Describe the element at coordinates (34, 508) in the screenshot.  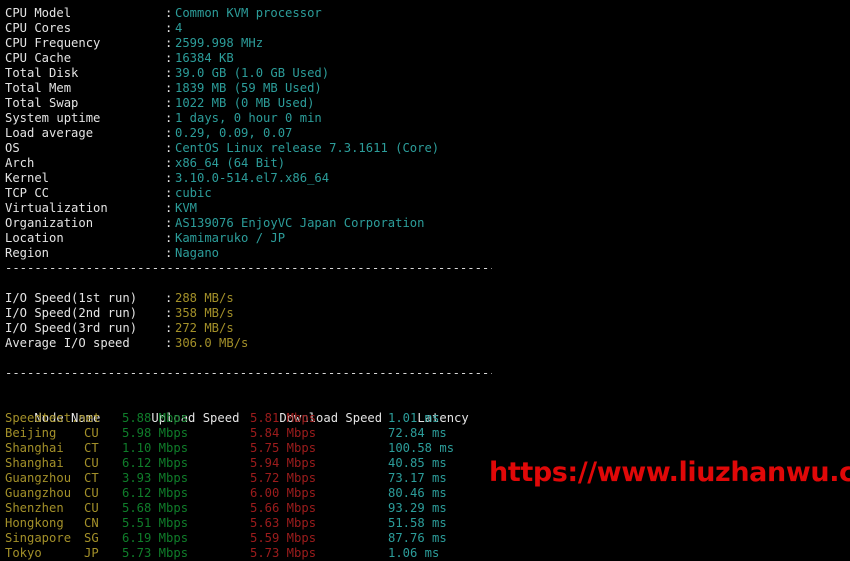
I see `node-name-cell: Shenzhen` at that location.